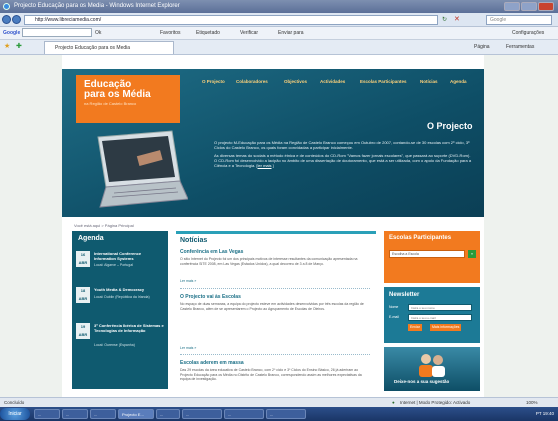  What do you see at coordinates (482, 47) in the screenshot?
I see `page-menu: Página` at bounding box center [482, 47].